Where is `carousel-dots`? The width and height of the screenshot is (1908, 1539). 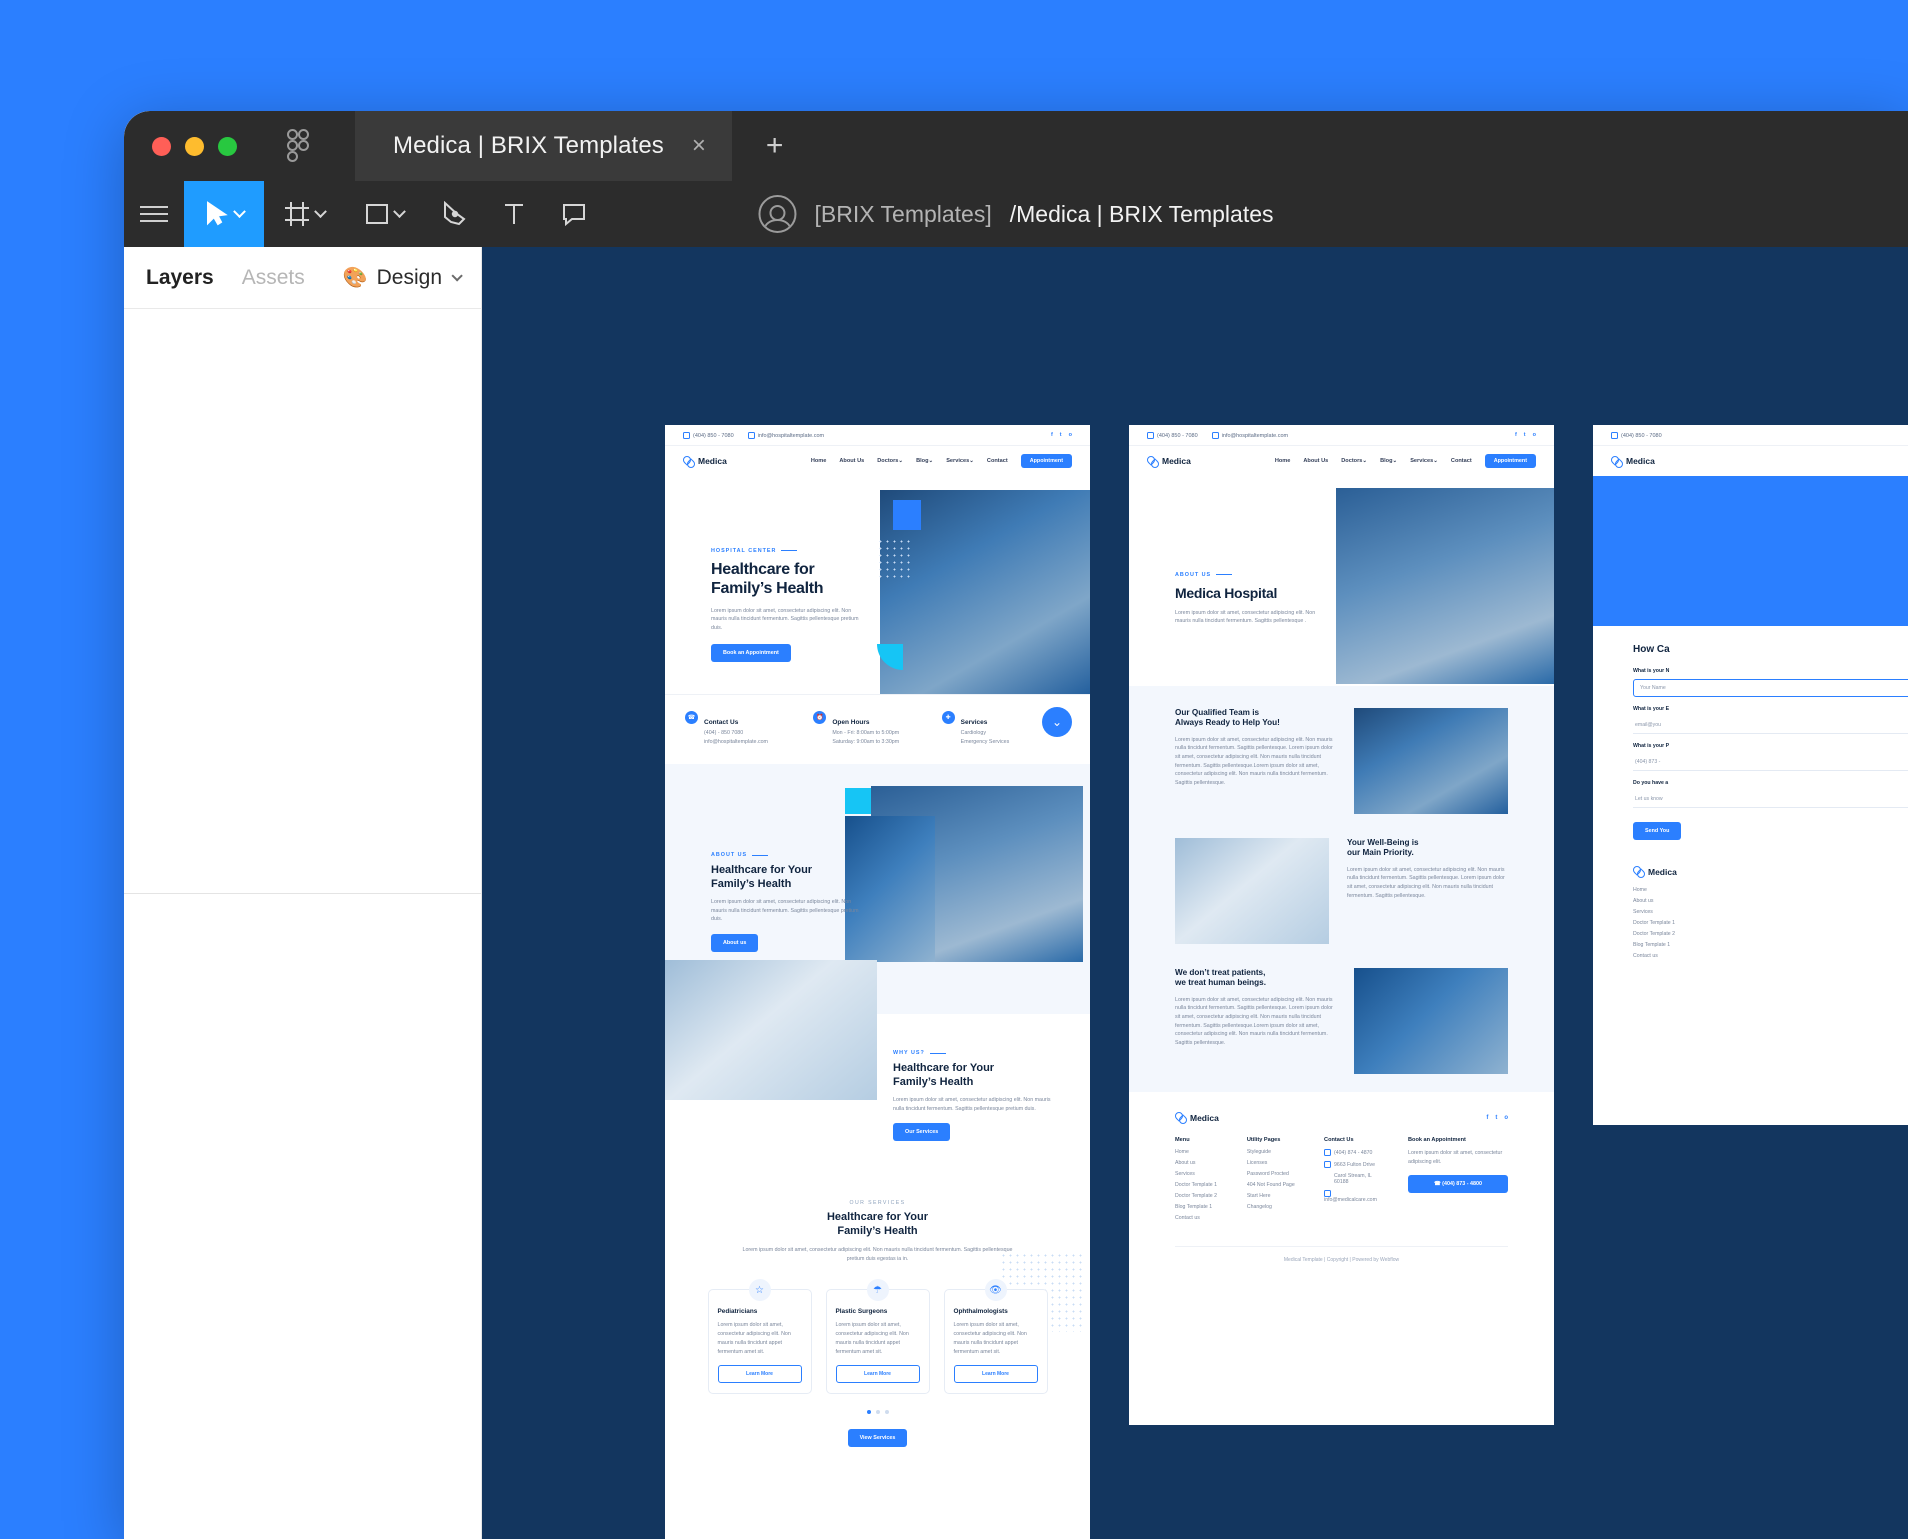
carousel-dots is located at coordinates (877, 1412).